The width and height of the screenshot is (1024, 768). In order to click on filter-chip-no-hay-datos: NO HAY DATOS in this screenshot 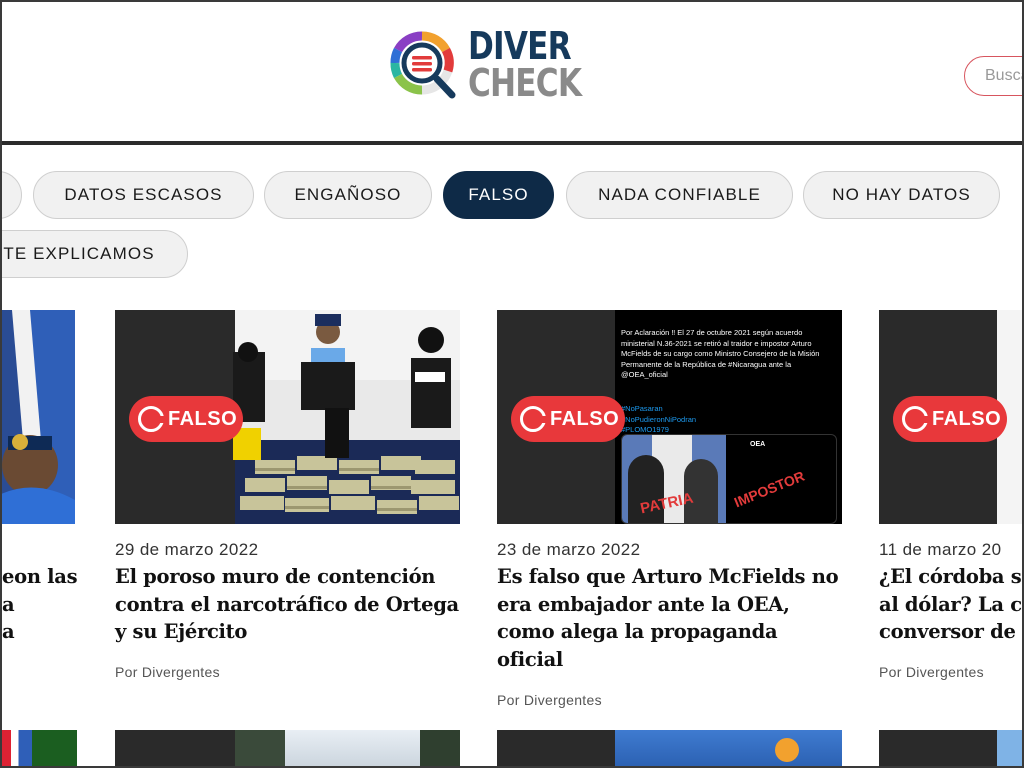, I will do `click(901, 195)`.